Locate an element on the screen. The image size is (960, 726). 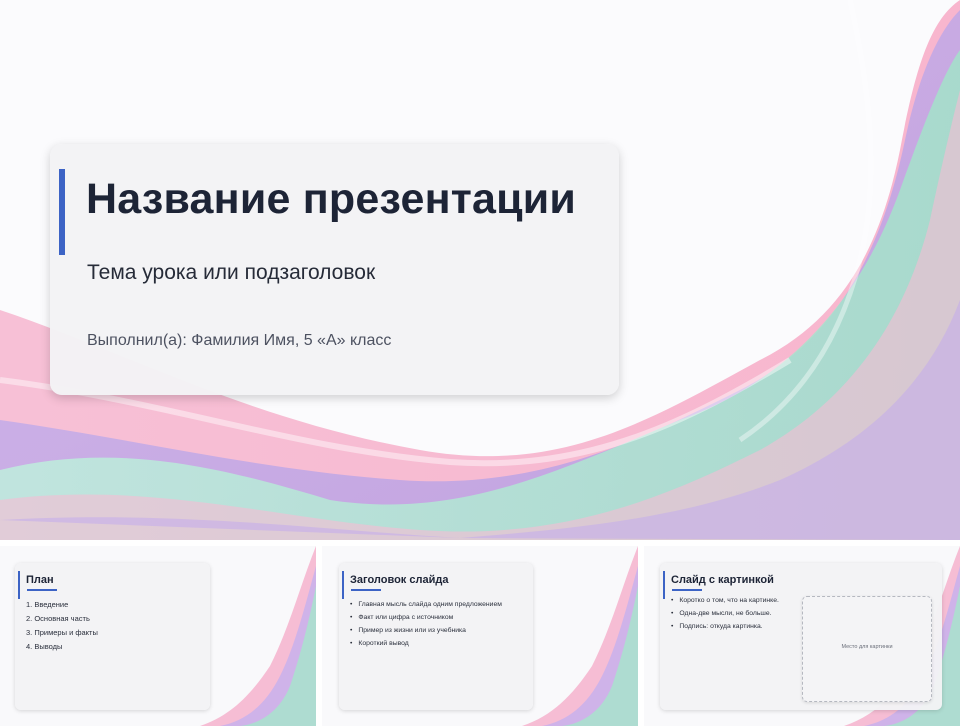
presentation-subtitle: Тема урока или подзаголовок is located at coordinates (231, 273).